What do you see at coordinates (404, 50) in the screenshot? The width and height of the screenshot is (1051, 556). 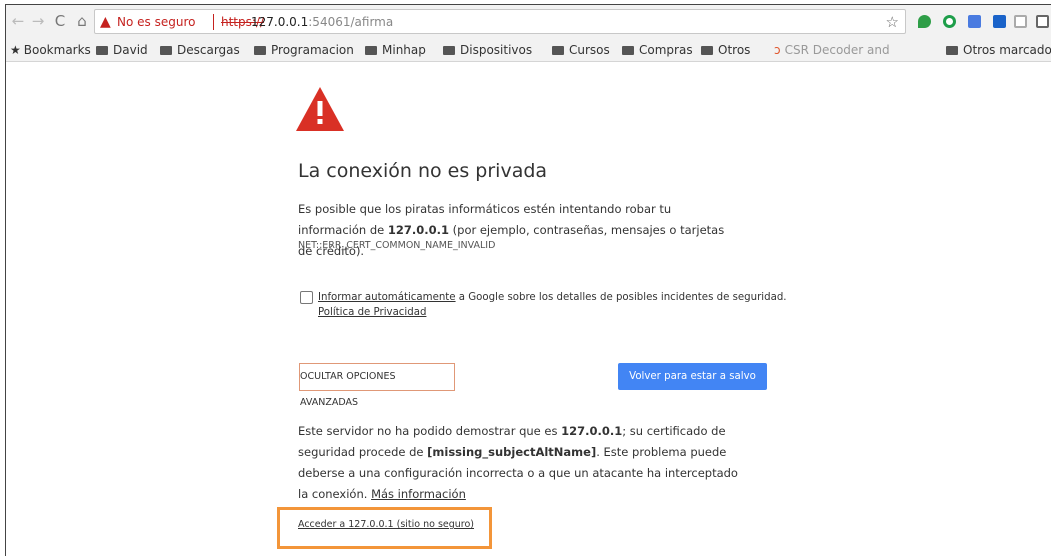 I see `bookmark-label: Minhap` at bounding box center [404, 50].